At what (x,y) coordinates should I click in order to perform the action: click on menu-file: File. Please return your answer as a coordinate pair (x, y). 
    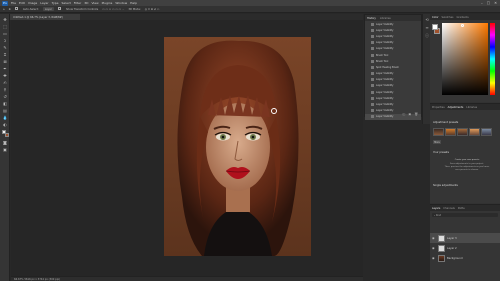
    Looking at the image, I should click on (13, 3).